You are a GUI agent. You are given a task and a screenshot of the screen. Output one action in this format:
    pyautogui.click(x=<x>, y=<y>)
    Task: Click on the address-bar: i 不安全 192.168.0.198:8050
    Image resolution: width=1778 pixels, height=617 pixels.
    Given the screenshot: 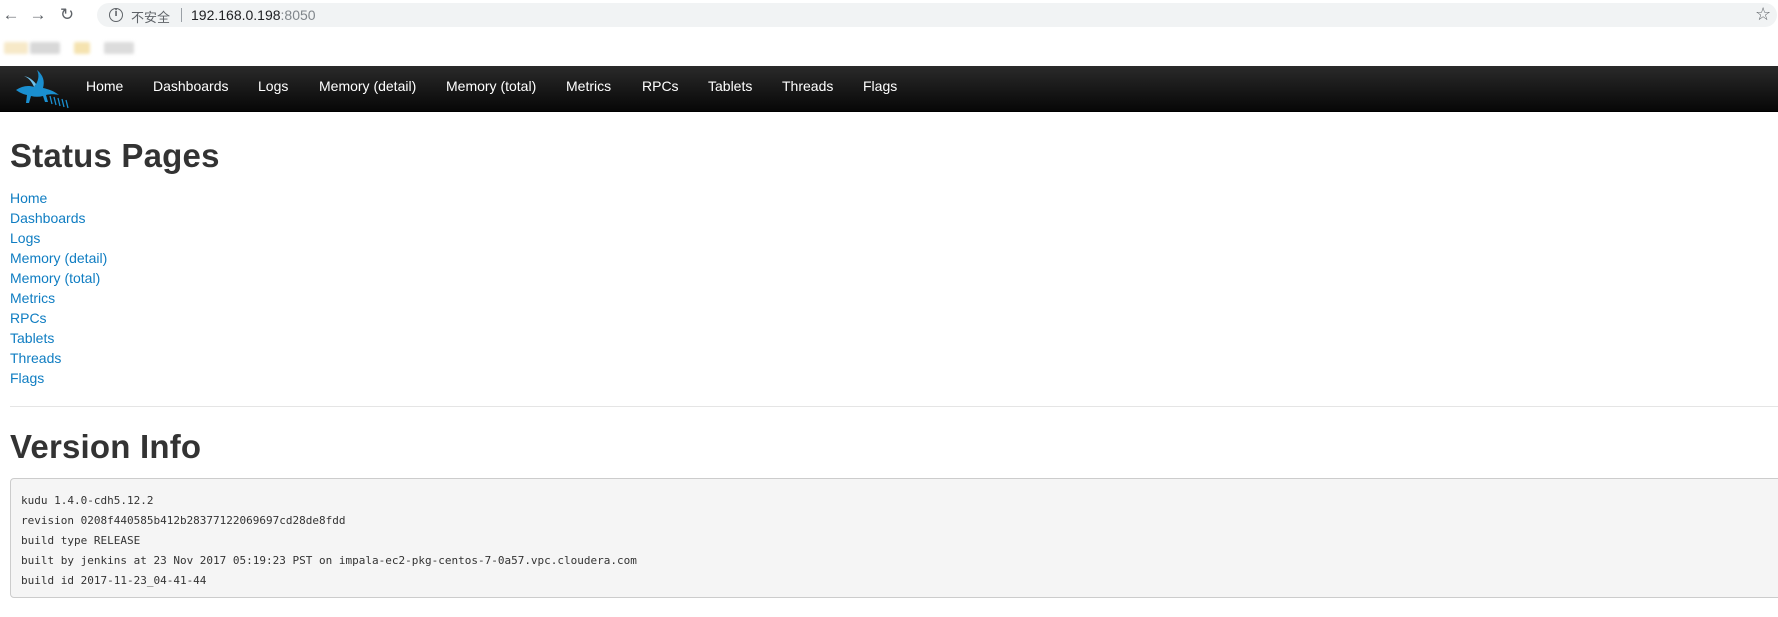 What is the action you would take?
    pyautogui.click(x=937, y=15)
    